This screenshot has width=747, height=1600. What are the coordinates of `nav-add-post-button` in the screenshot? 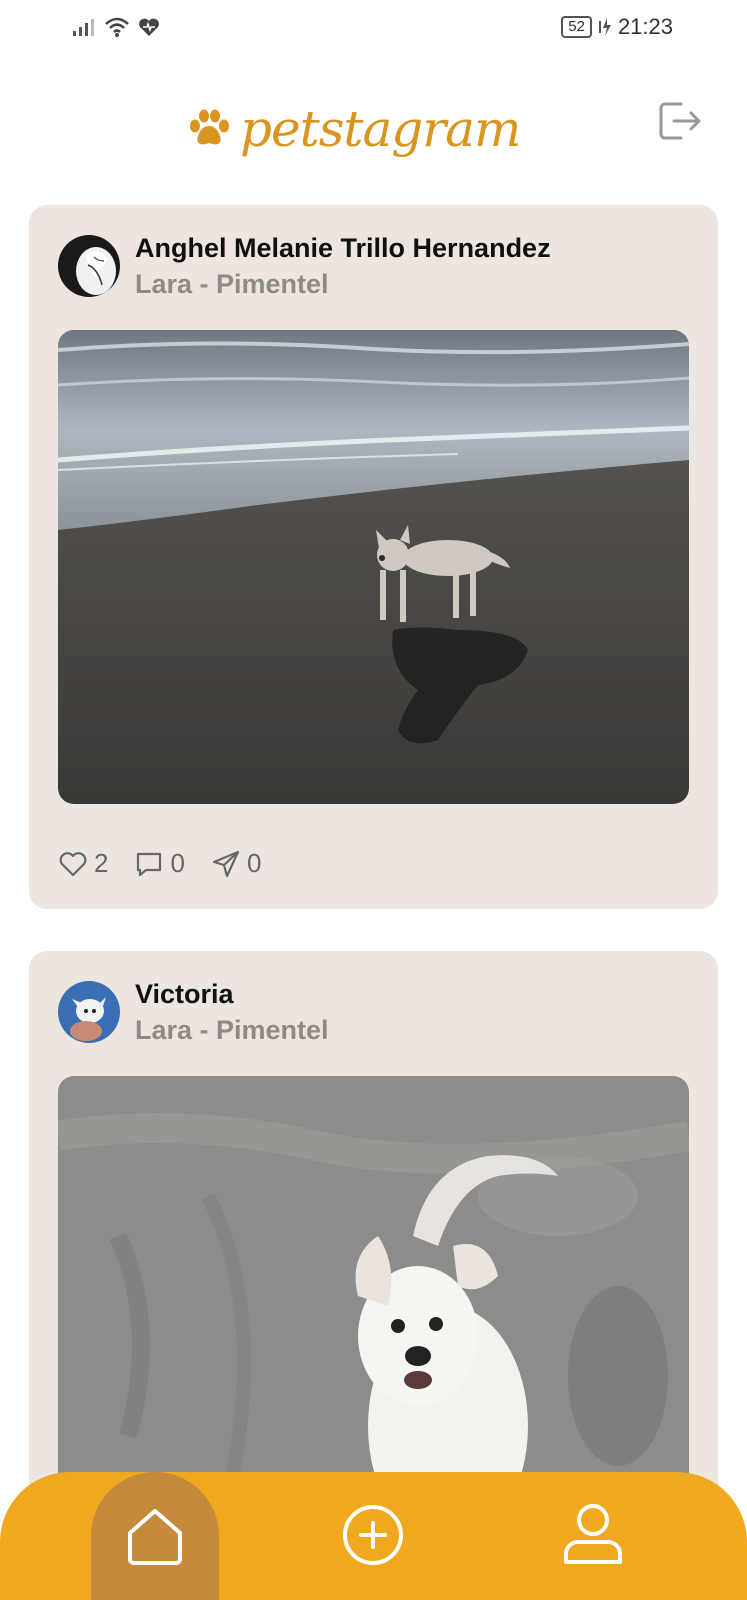 It's located at (373, 1535).